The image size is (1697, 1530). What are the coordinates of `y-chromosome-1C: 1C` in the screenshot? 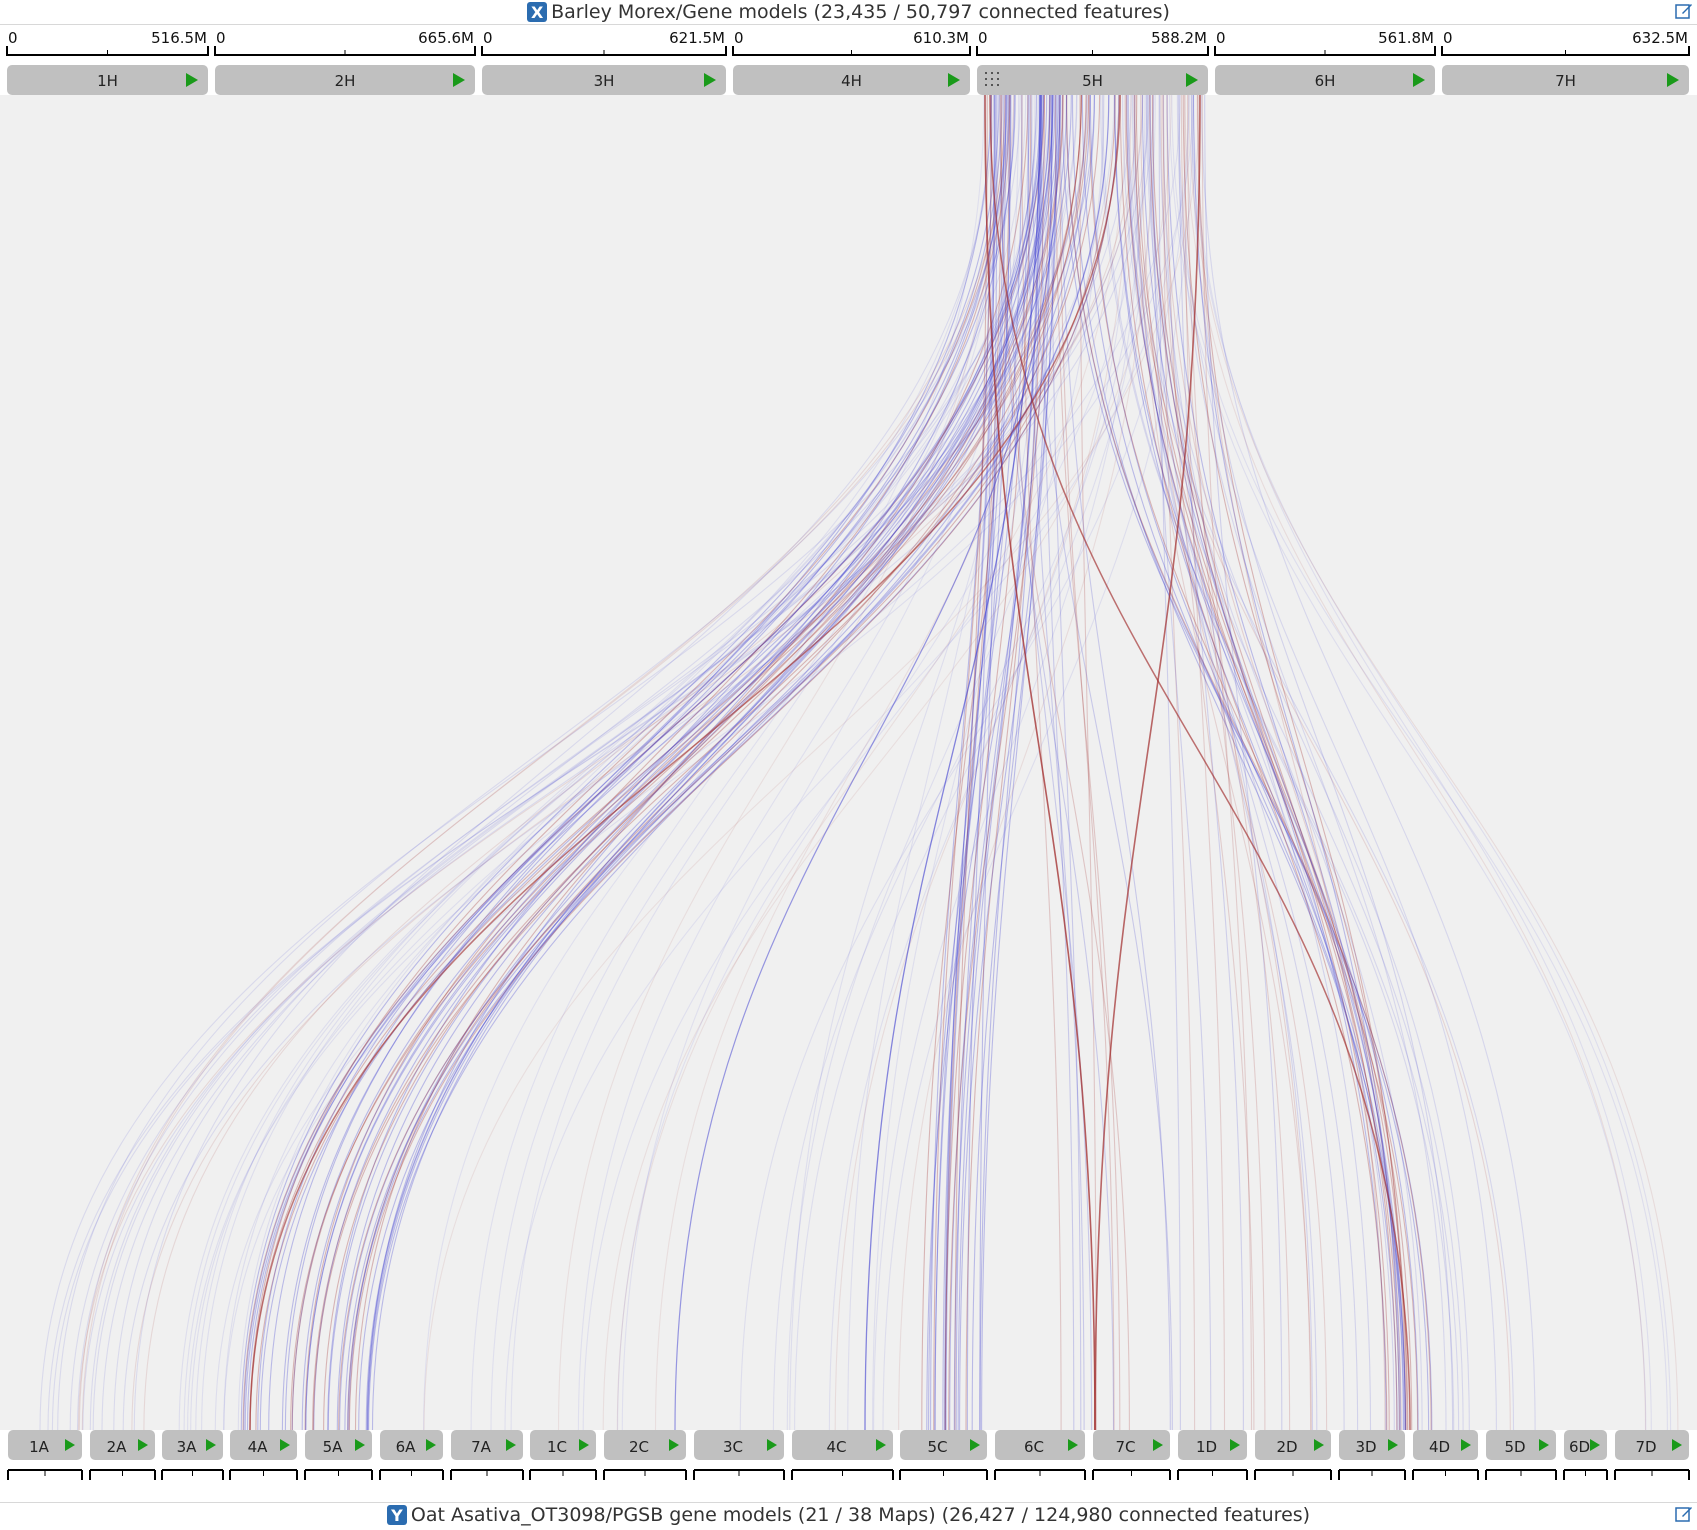 It's located at (563, 1455).